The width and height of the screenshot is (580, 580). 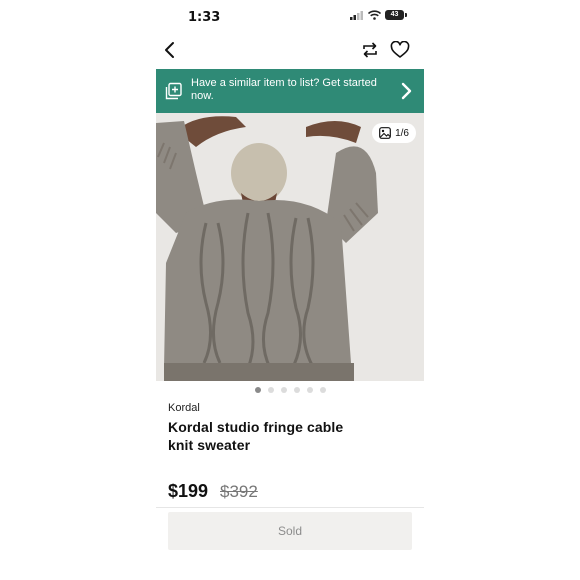 What do you see at coordinates (256, 436) in the screenshot?
I see `listing-title: Kordal studio fringe cable knit sweater` at bounding box center [256, 436].